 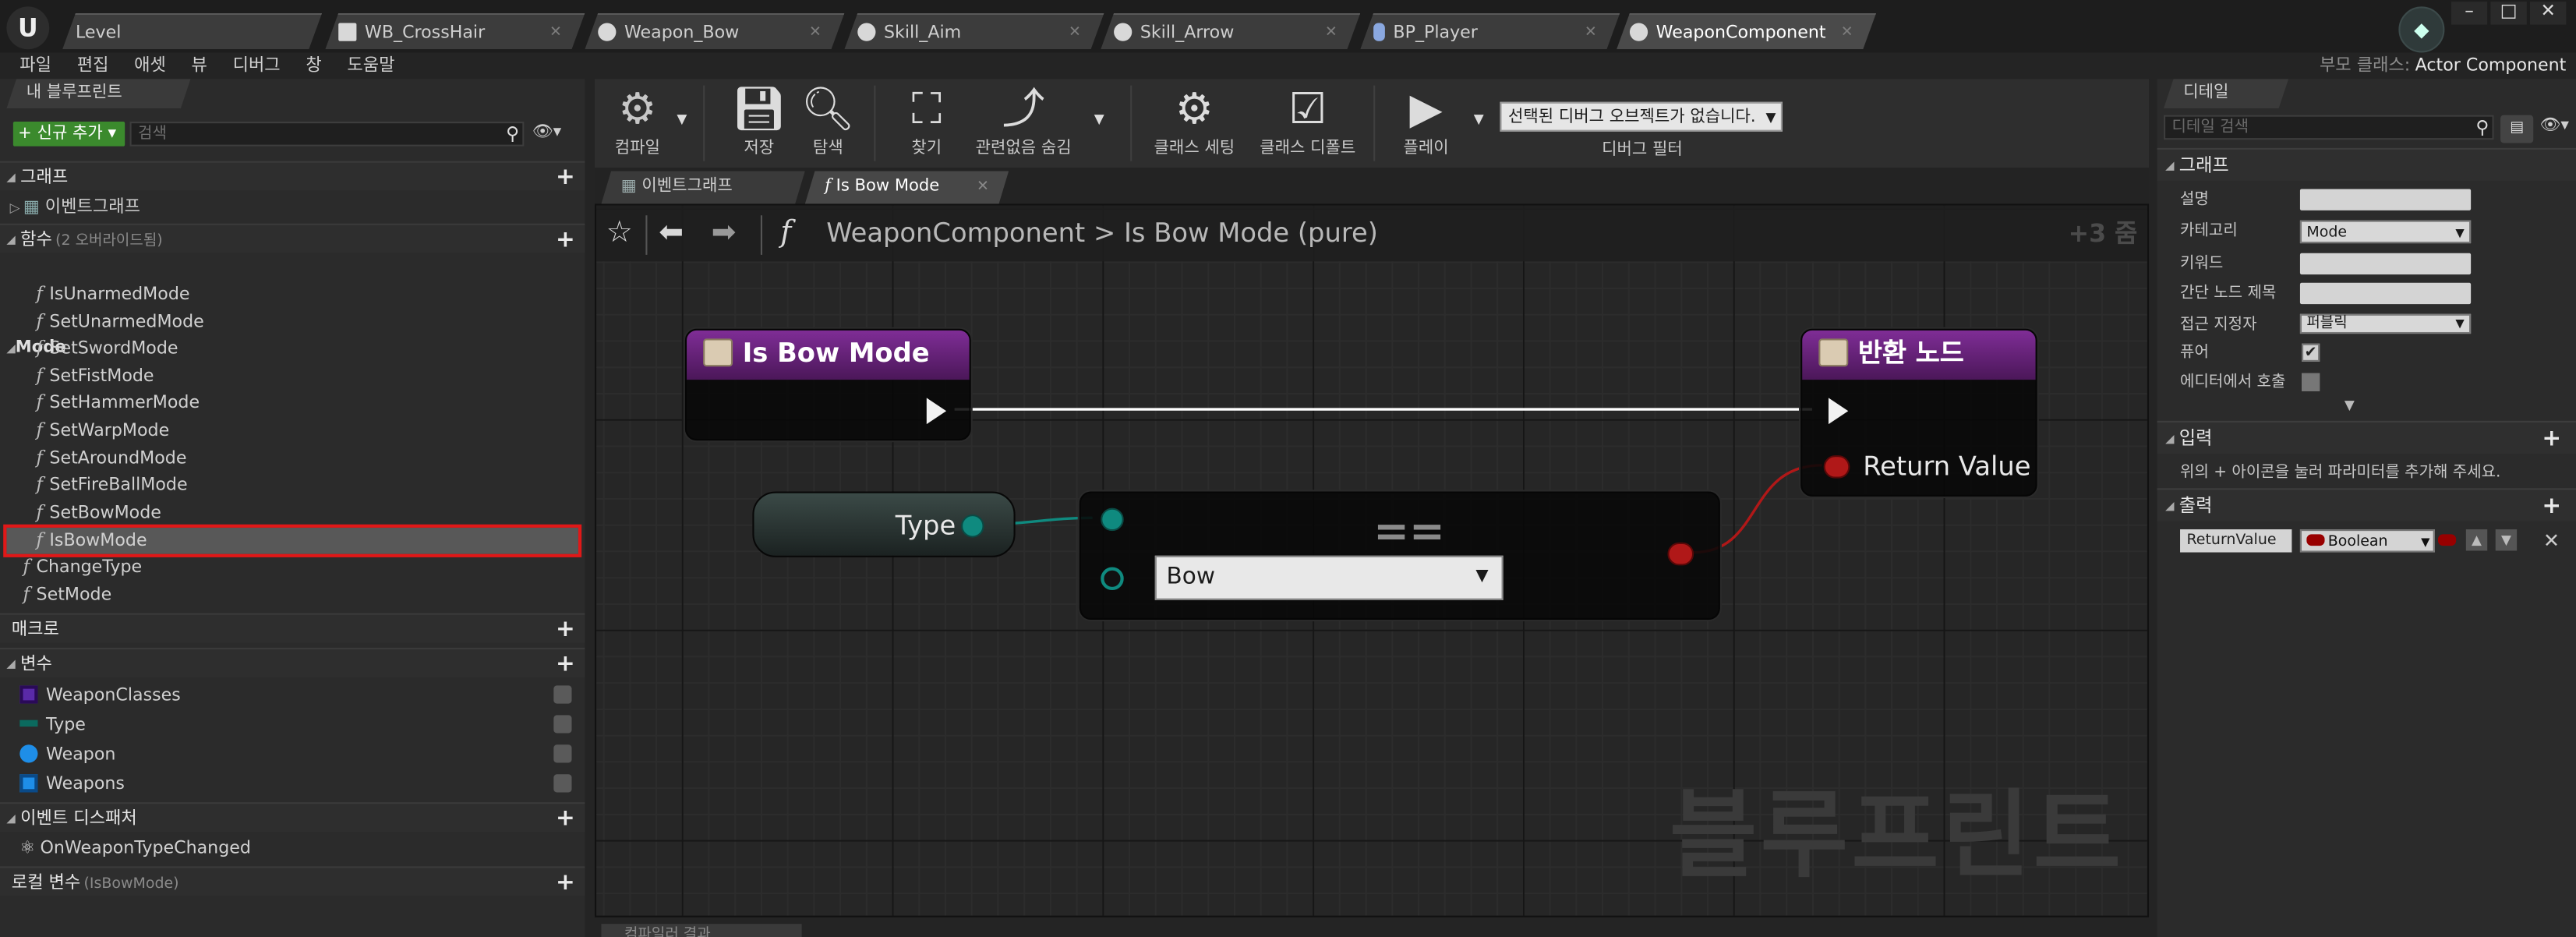 What do you see at coordinates (199, 65) in the screenshot?
I see `menu-view: 뷰` at bounding box center [199, 65].